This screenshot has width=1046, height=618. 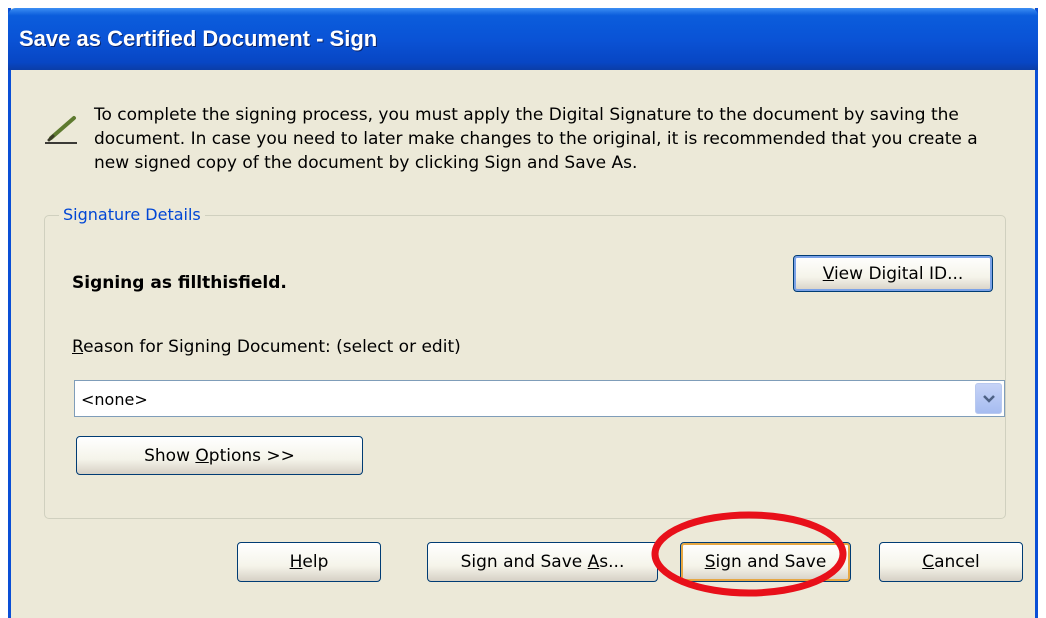 I want to click on mnemonic: C, so click(x=928, y=562).